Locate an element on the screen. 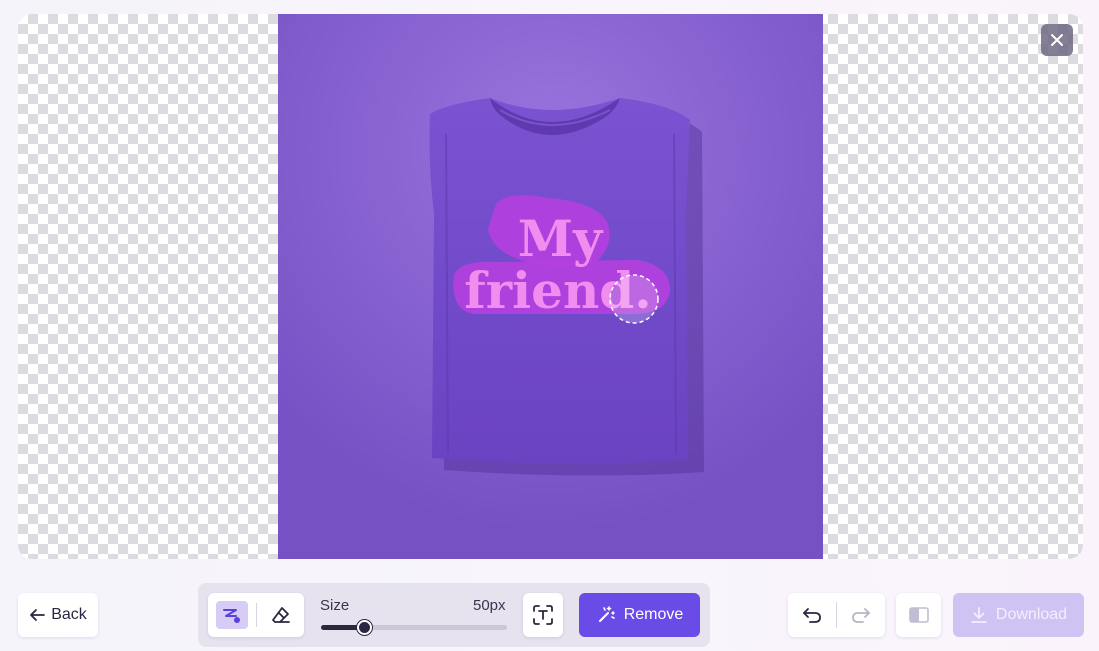 The width and height of the screenshot is (1099, 651). download-label: Download is located at coordinates (1031, 614).